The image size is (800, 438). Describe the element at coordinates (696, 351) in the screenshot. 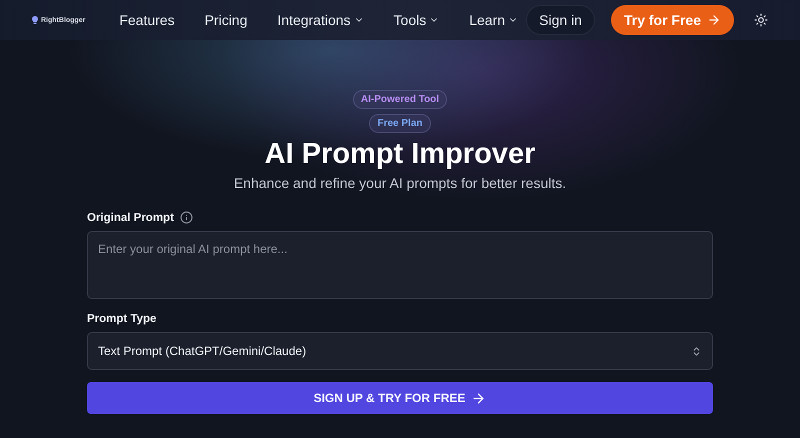

I see `select-chevron-icon` at that location.